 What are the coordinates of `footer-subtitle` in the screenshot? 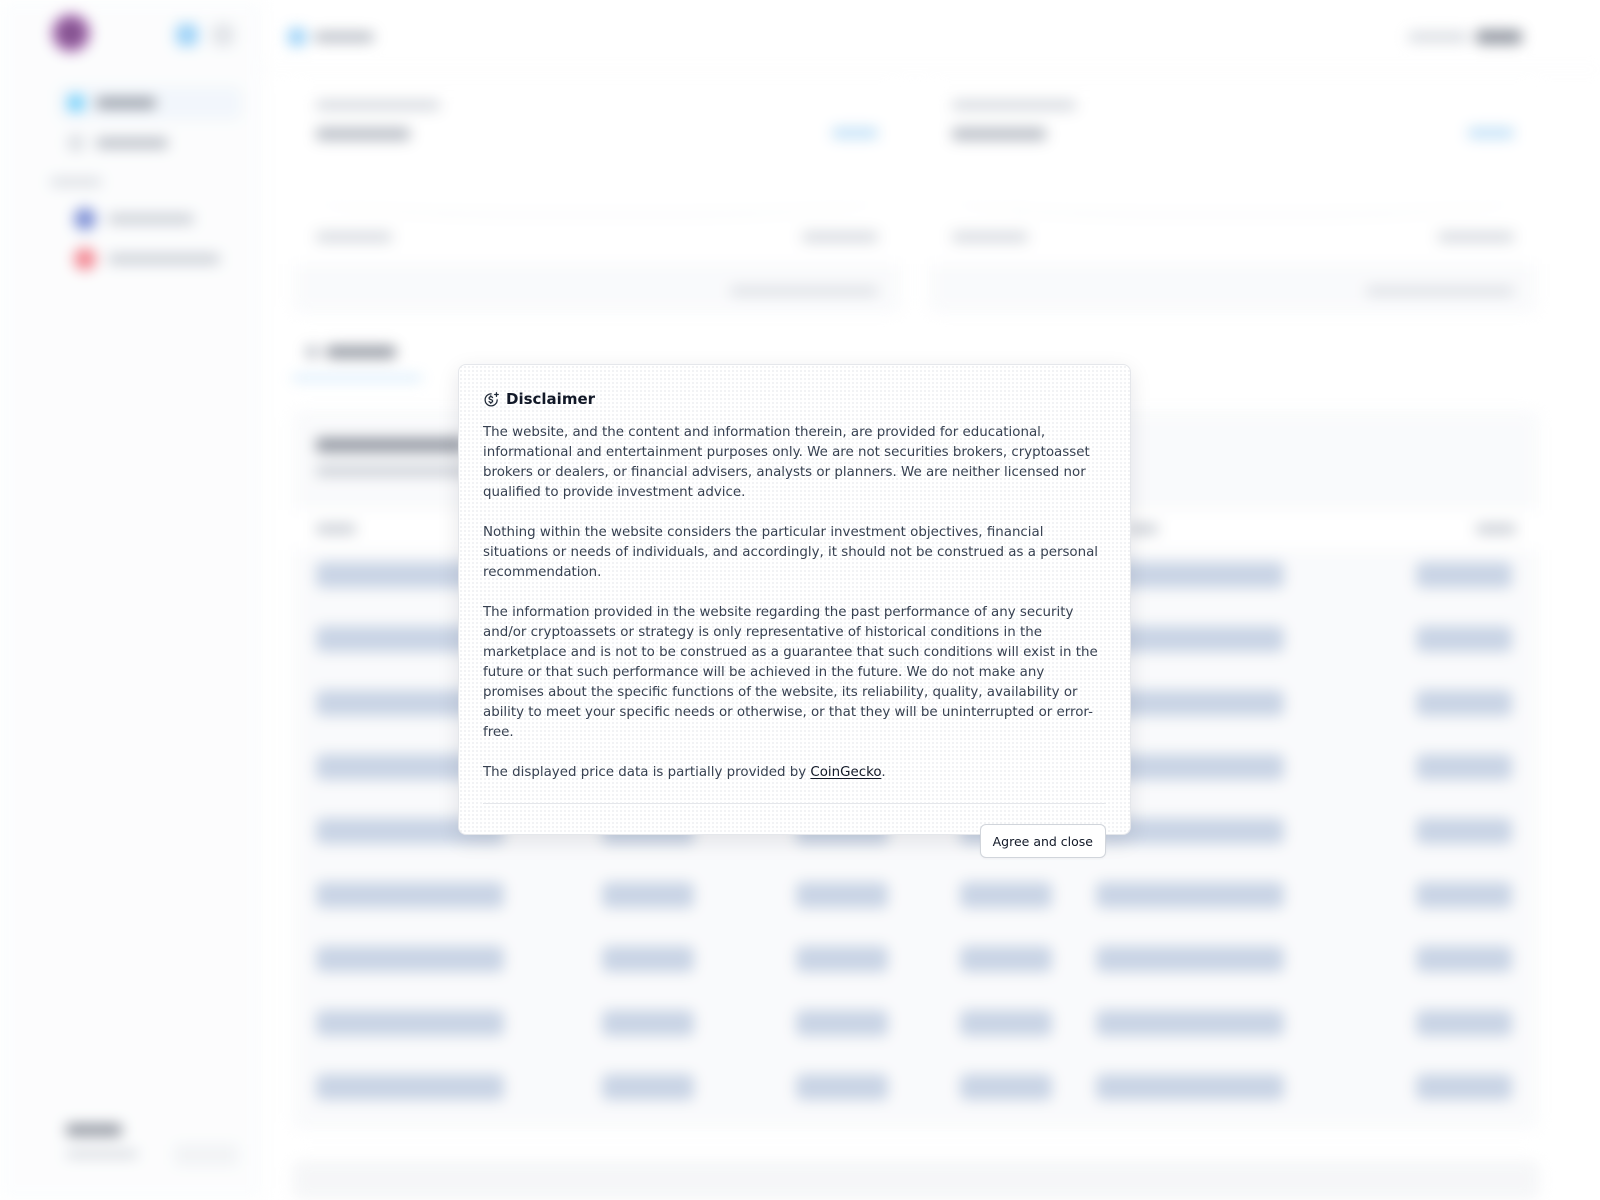 It's located at (102, 1154).